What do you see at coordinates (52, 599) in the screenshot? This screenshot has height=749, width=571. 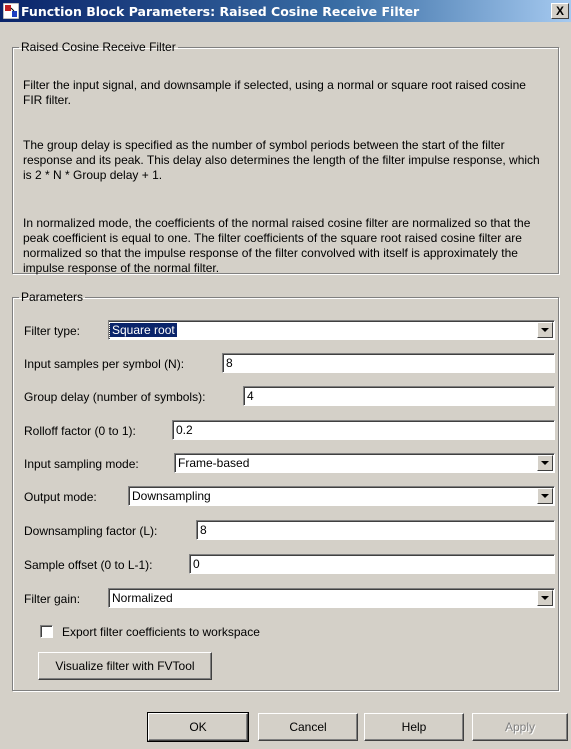 I see `filter-gain-label: Filter gain:` at bounding box center [52, 599].